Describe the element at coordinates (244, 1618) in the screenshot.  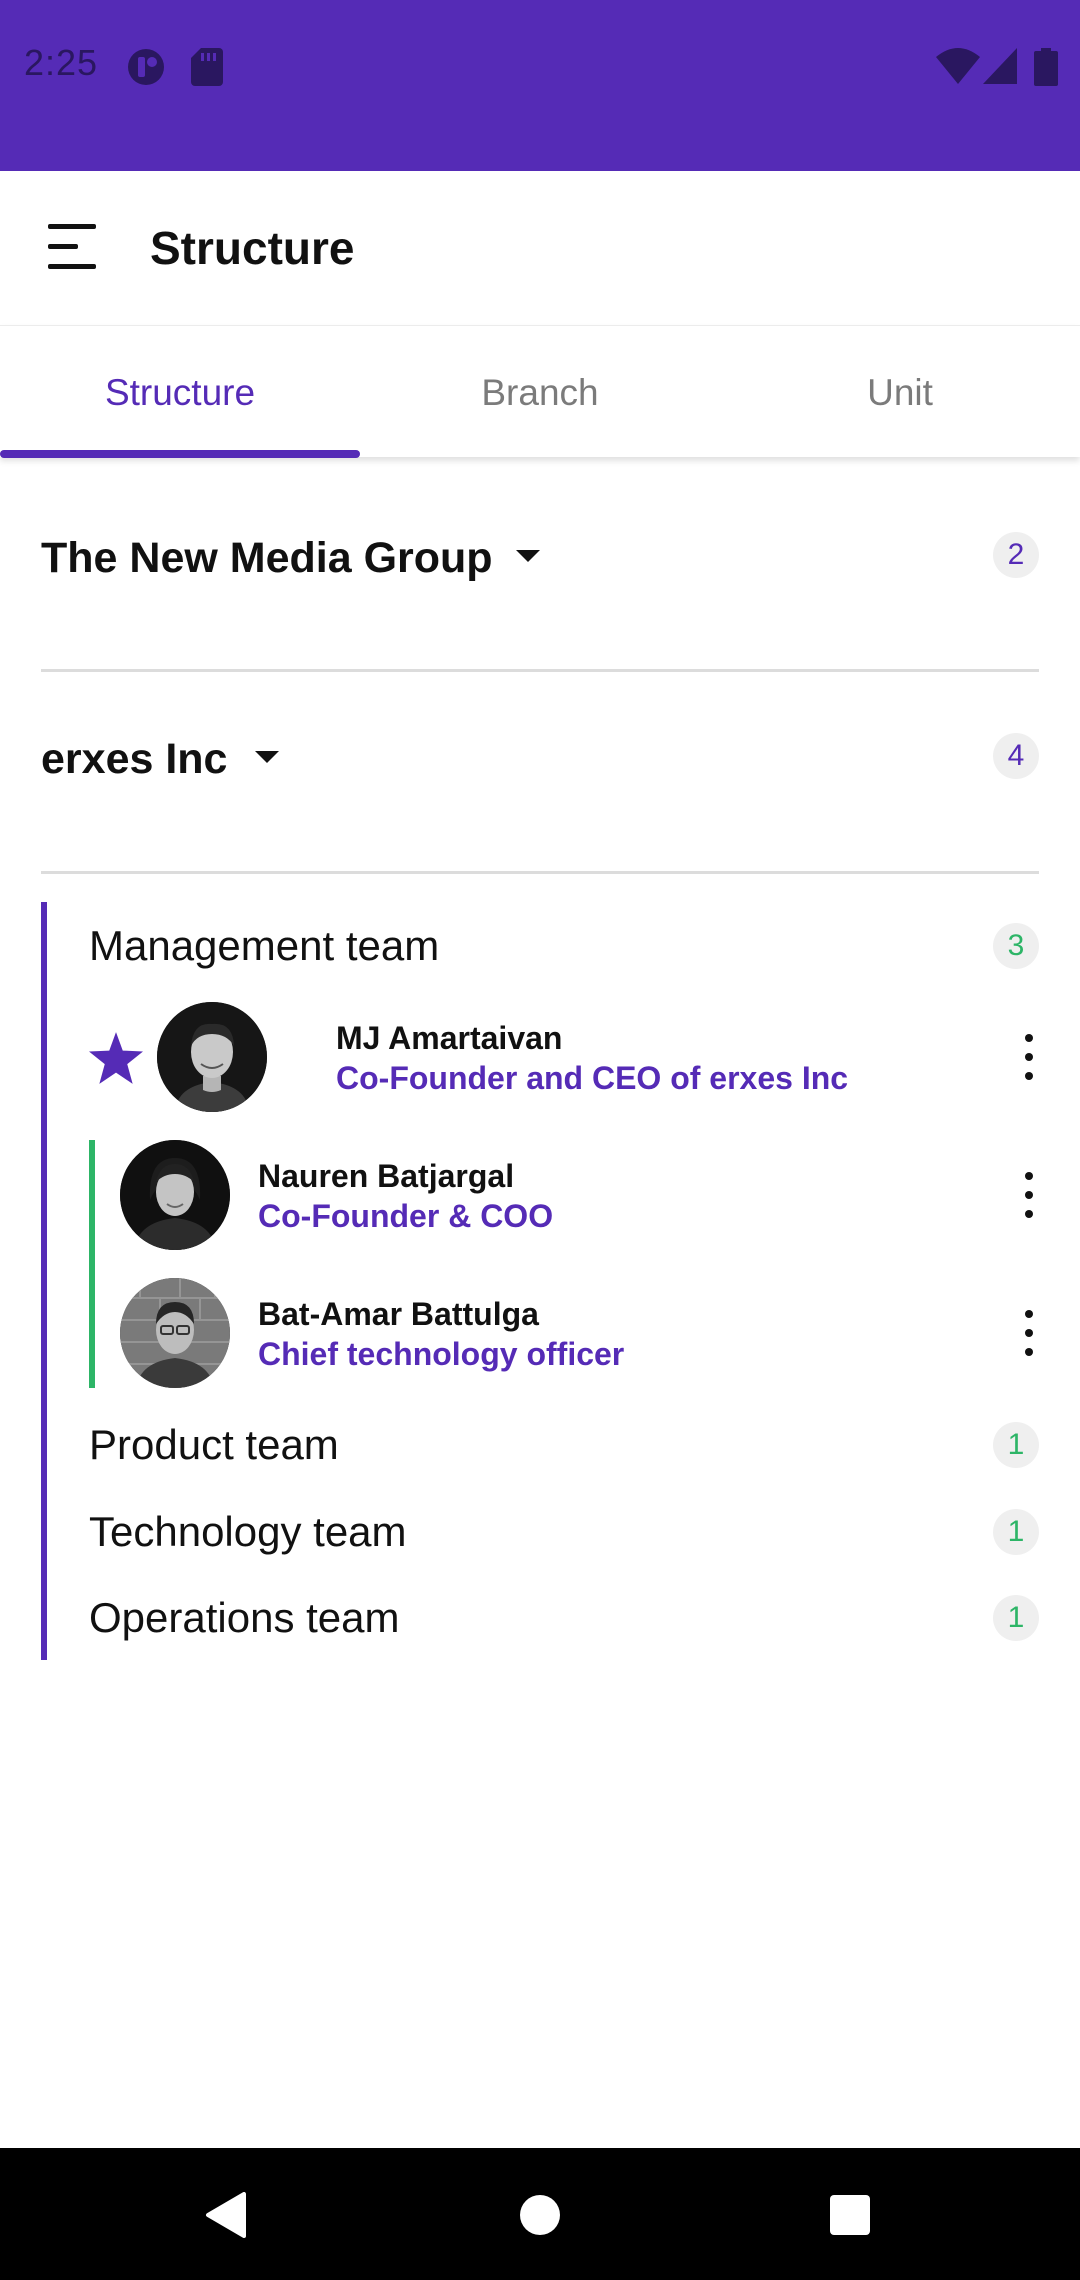
I see `team-label-operations: Operations team` at that location.